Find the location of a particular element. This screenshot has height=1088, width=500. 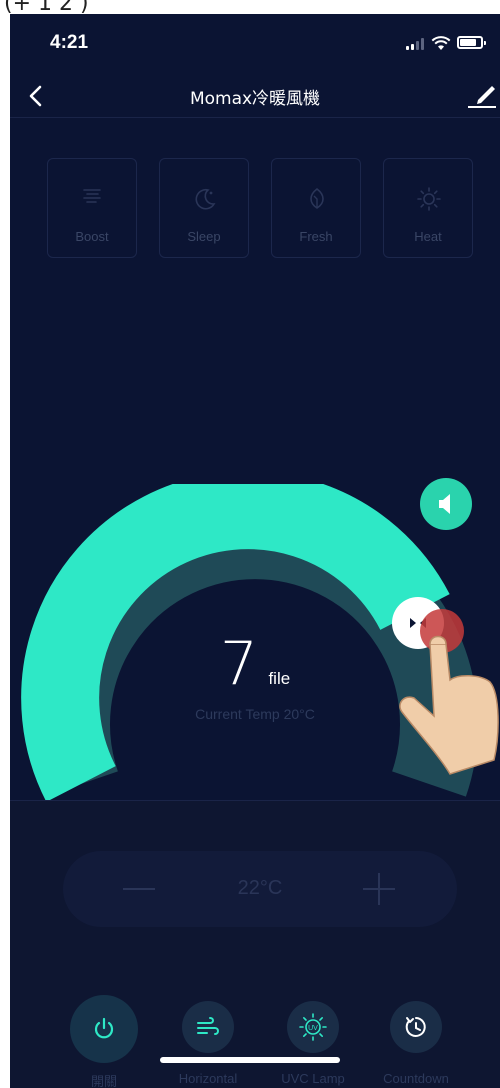

uvc-lamp-button: UV UVC Lamp is located at coordinates (313, 1044).